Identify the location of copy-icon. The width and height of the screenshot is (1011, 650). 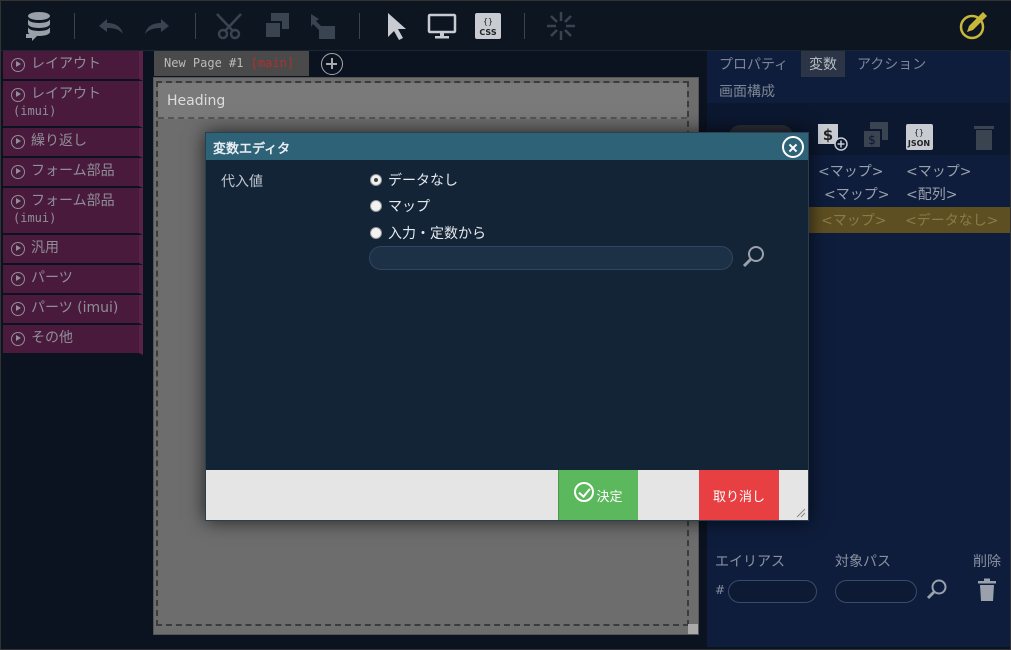
(277, 26).